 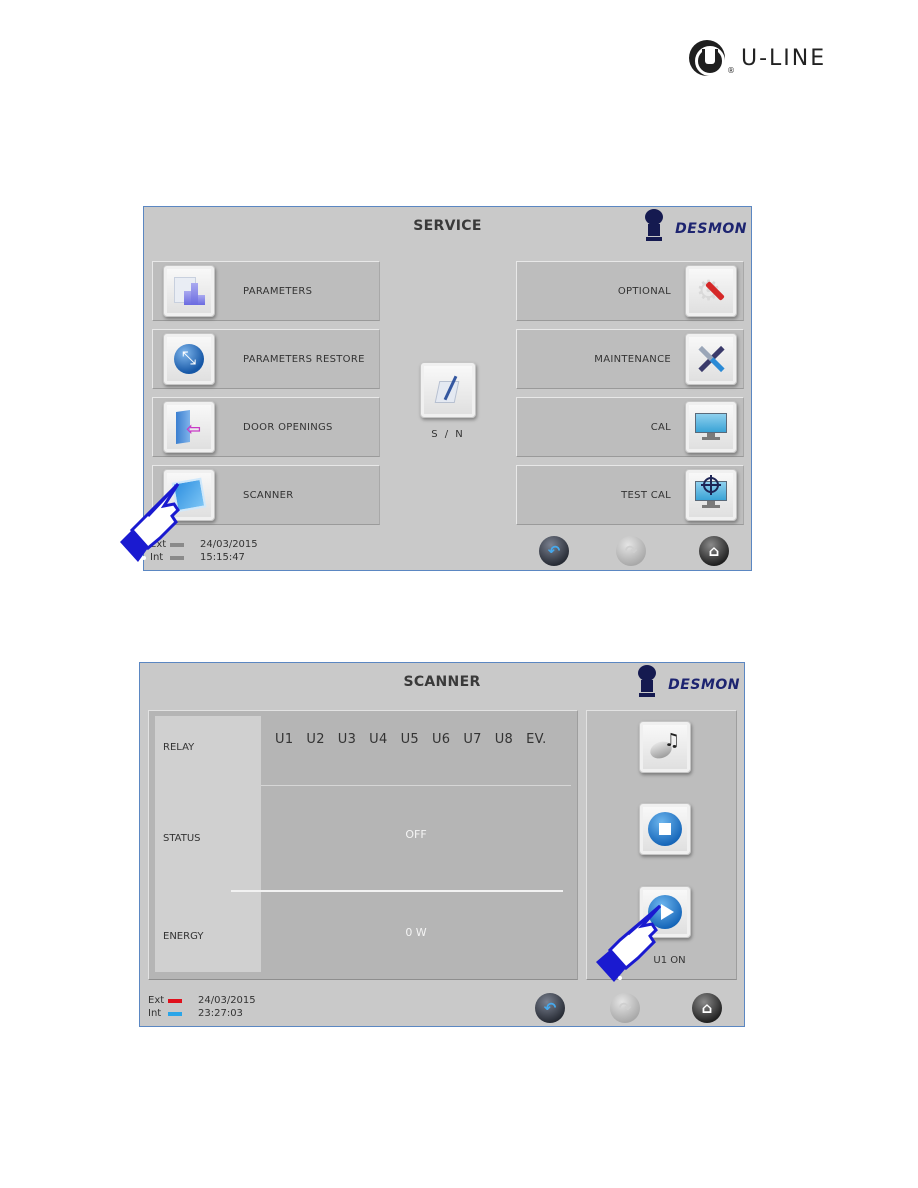 What do you see at coordinates (182, 838) in the screenshot?
I see `status-row-label: STATUS` at bounding box center [182, 838].